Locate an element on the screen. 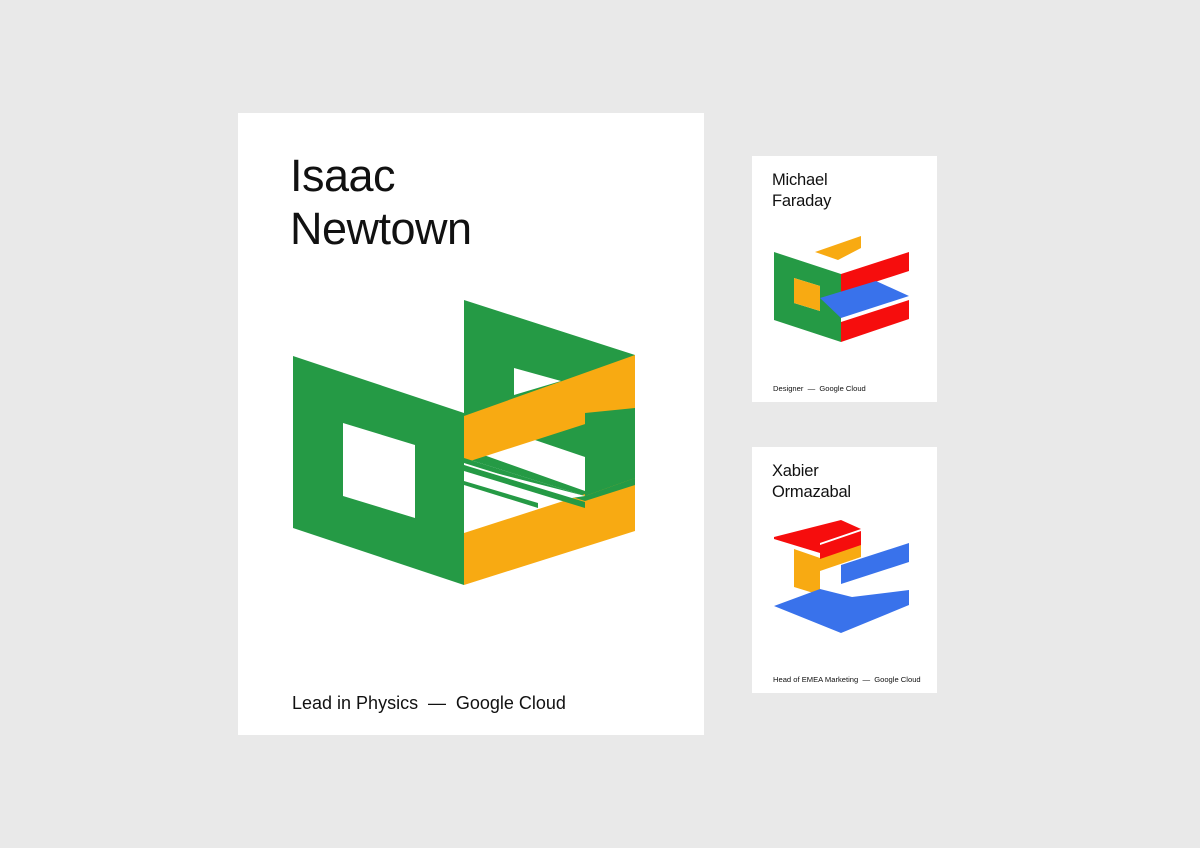  isometric-logo-green-yellow is located at coordinates (464, 442).